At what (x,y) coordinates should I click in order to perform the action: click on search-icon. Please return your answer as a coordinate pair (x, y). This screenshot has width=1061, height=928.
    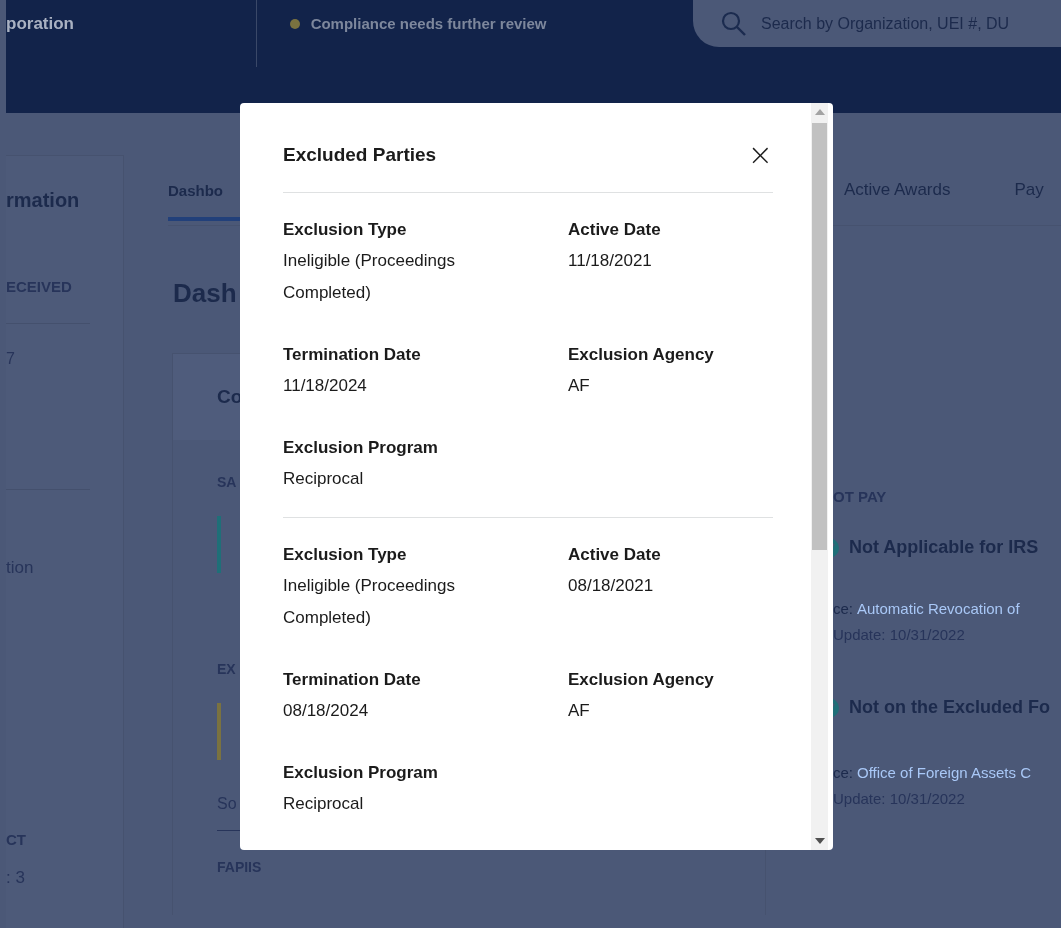
    Looking at the image, I should click on (734, 23).